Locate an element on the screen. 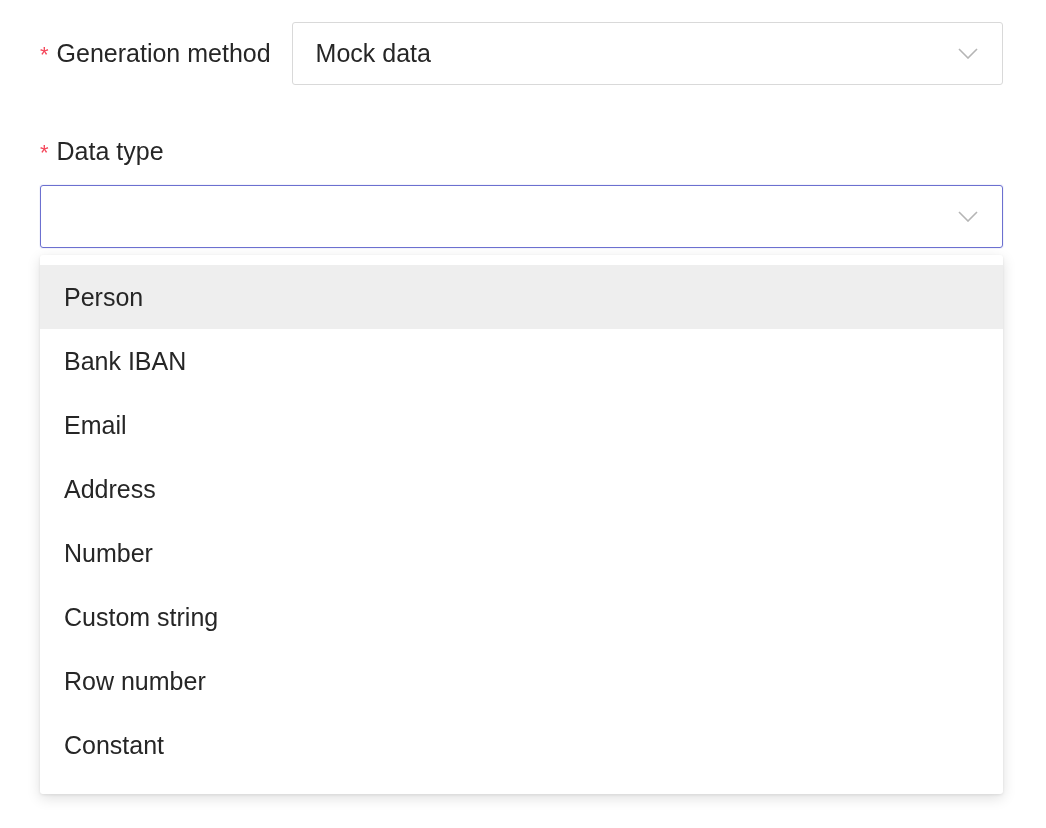  dropdown-option: Custom string is located at coordinates (521, 617).